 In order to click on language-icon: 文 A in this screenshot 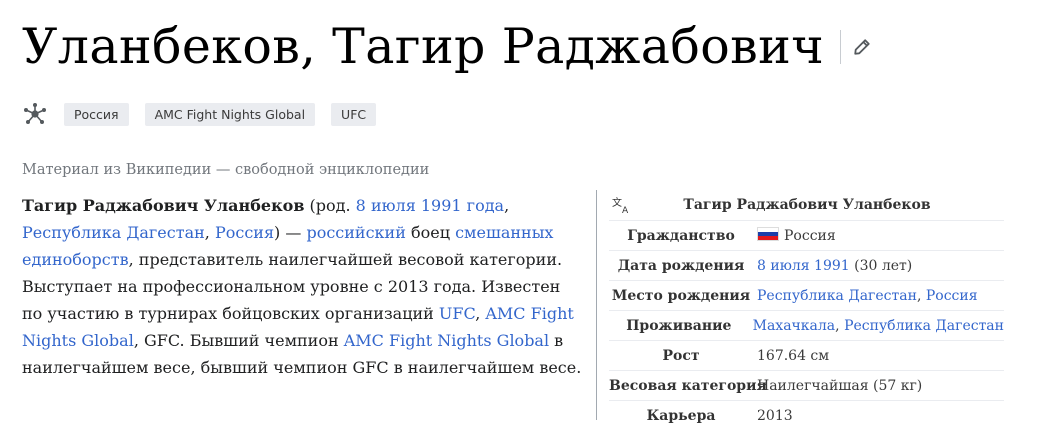, I will do `click(622, 205)`.